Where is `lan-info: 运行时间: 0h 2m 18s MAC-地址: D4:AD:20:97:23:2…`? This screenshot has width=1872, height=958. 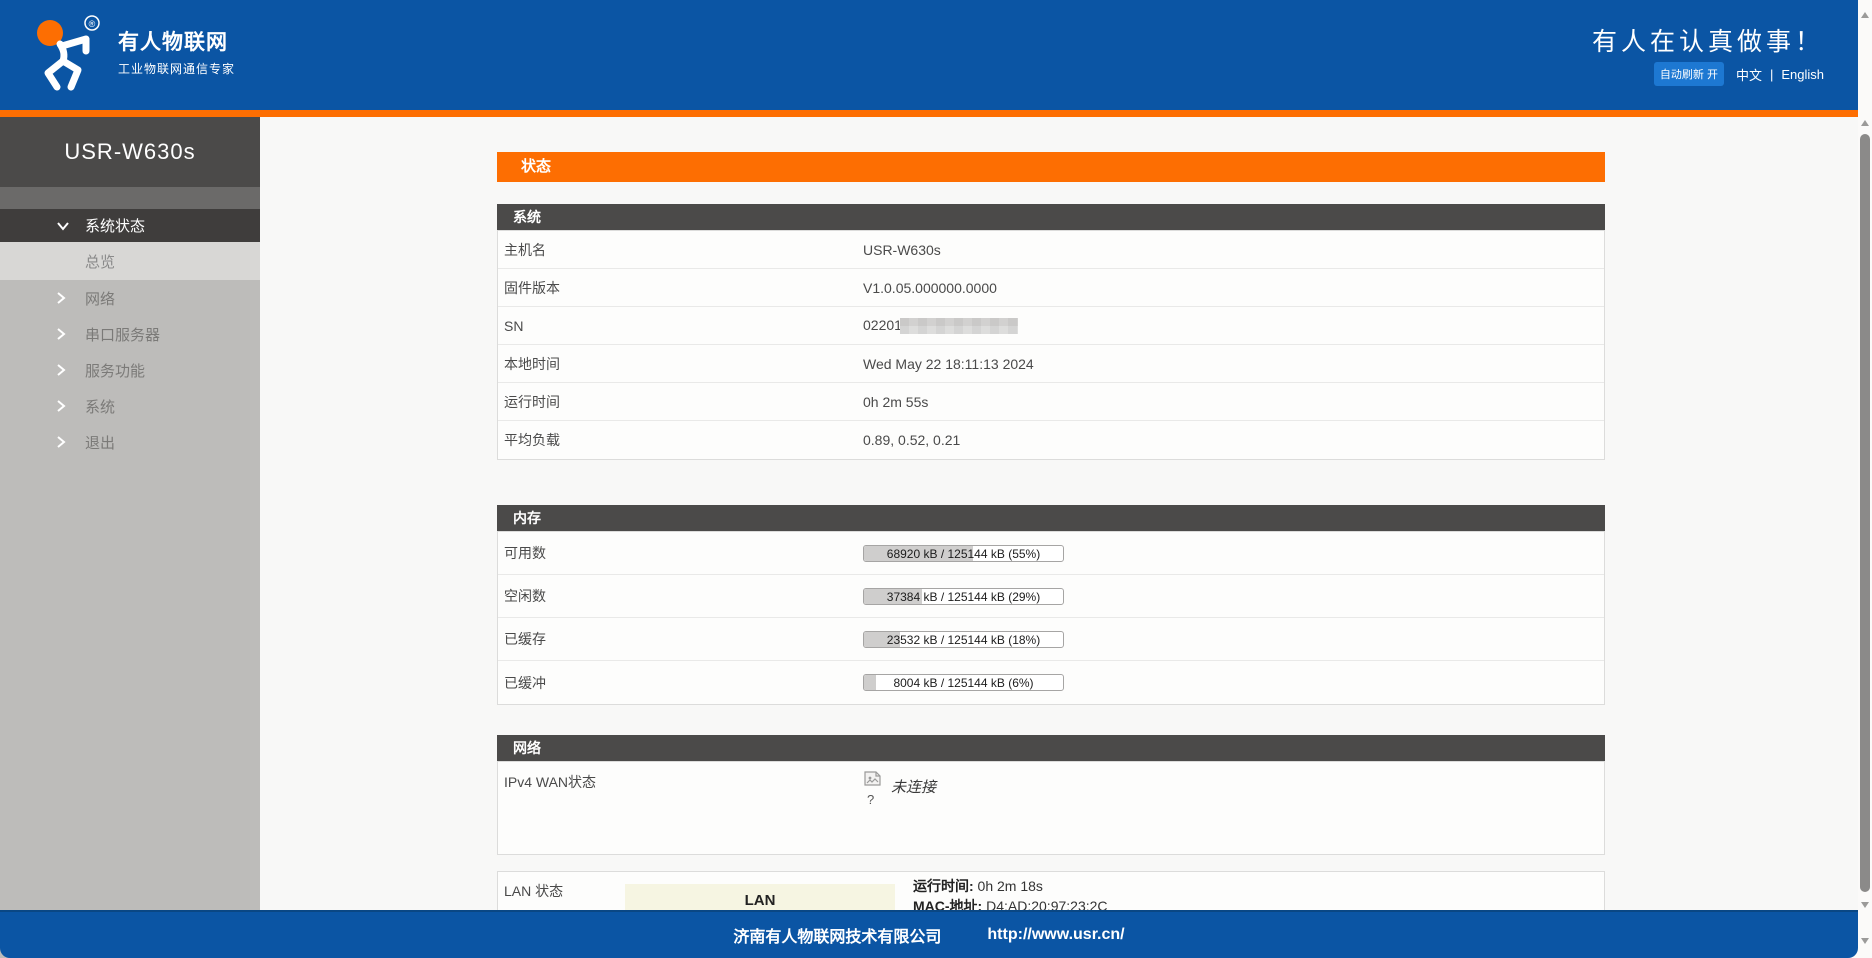 lan-info: 运行时间: 0h 2m 18s MAC-地址: D4:AD:20:97:23:2… is located at coordinates (1010, 893).